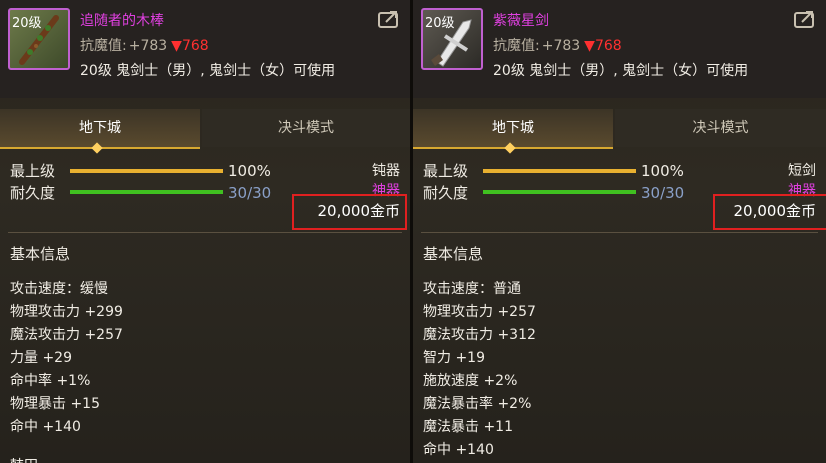 The height and width of the screenshot is (463, 826). Describe the element at coordinates (50, 381) in the screenshot. I see `attribute-item: 命中率 +1%` at that location.